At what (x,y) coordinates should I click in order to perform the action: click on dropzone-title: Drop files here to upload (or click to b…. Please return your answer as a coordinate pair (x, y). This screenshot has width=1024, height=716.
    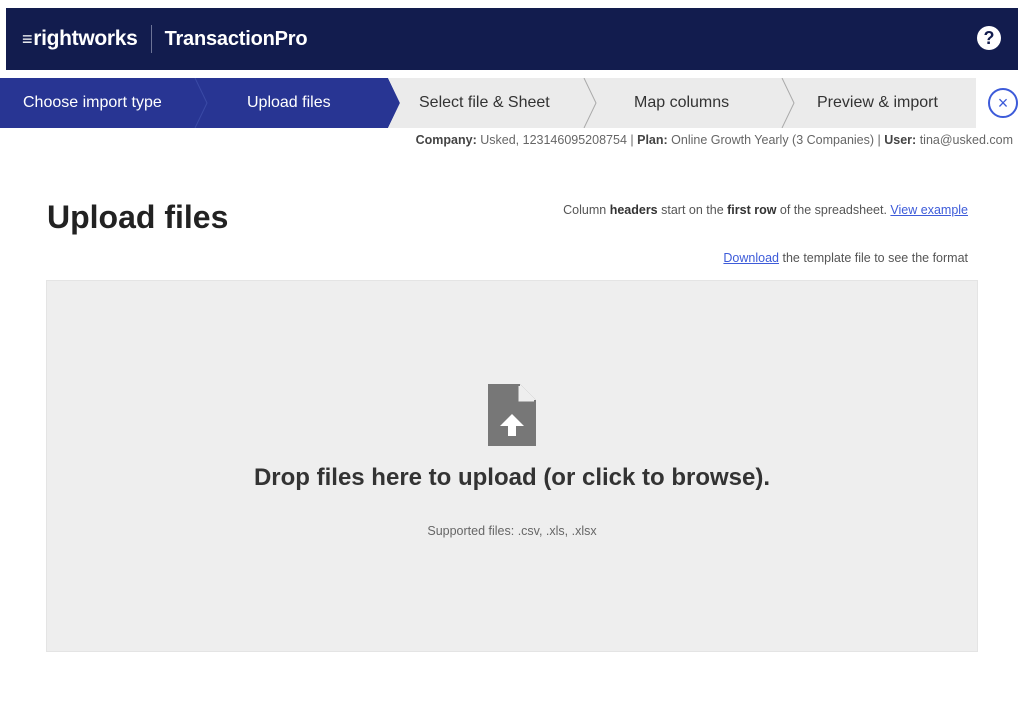
    Looking at the image, I should click on (512, 477).